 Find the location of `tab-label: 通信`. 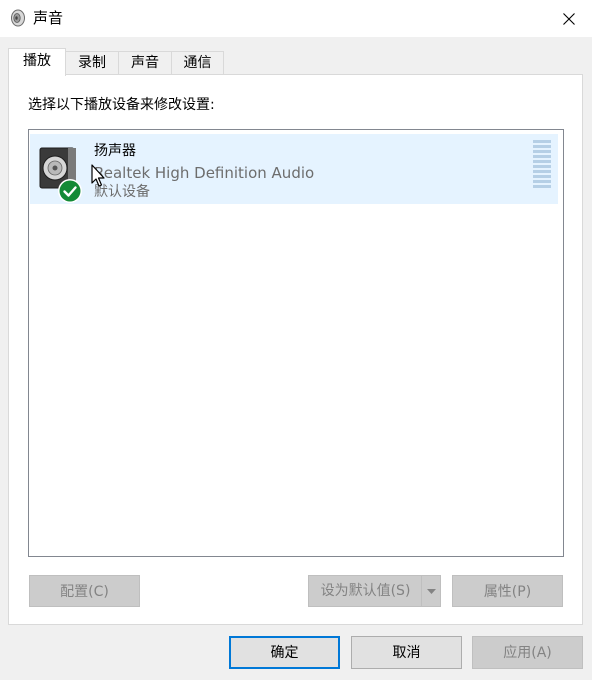

tab-label: 通信 is located at coordinates (197, 63).